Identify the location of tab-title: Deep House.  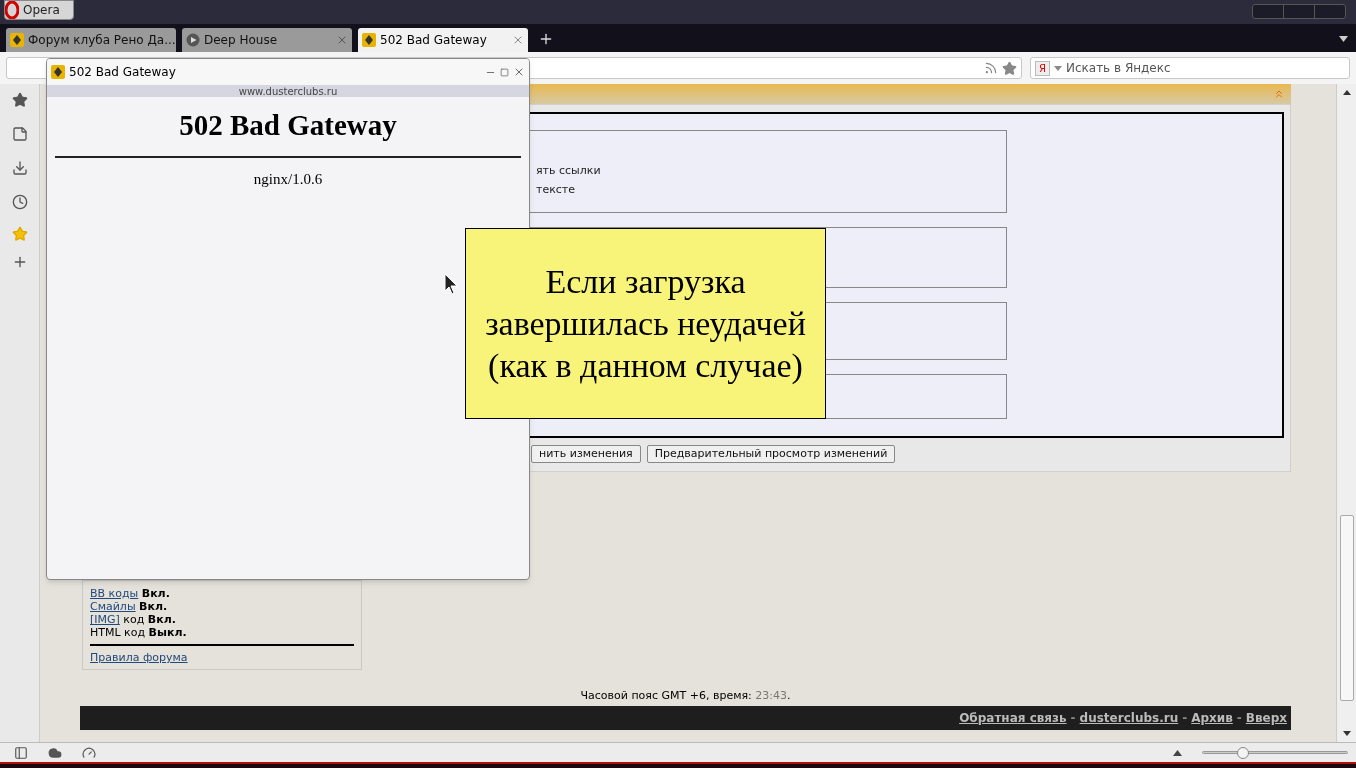
(241, 40).